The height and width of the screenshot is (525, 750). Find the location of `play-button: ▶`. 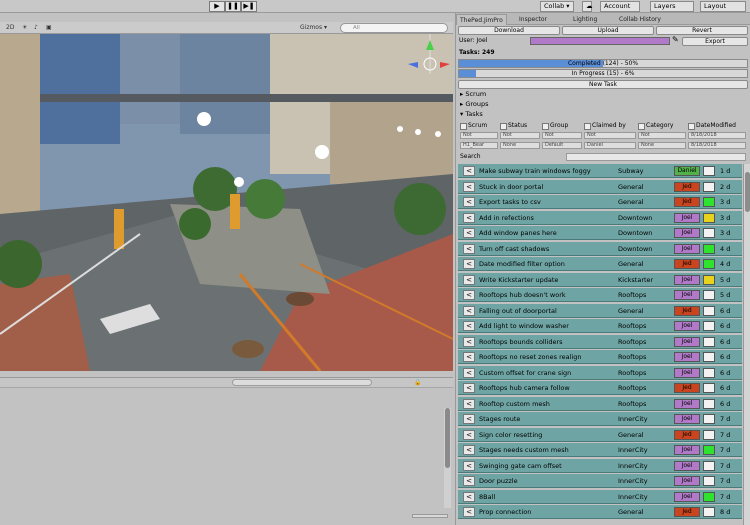

play-button: ▶ is located at coordinates (217, 6).